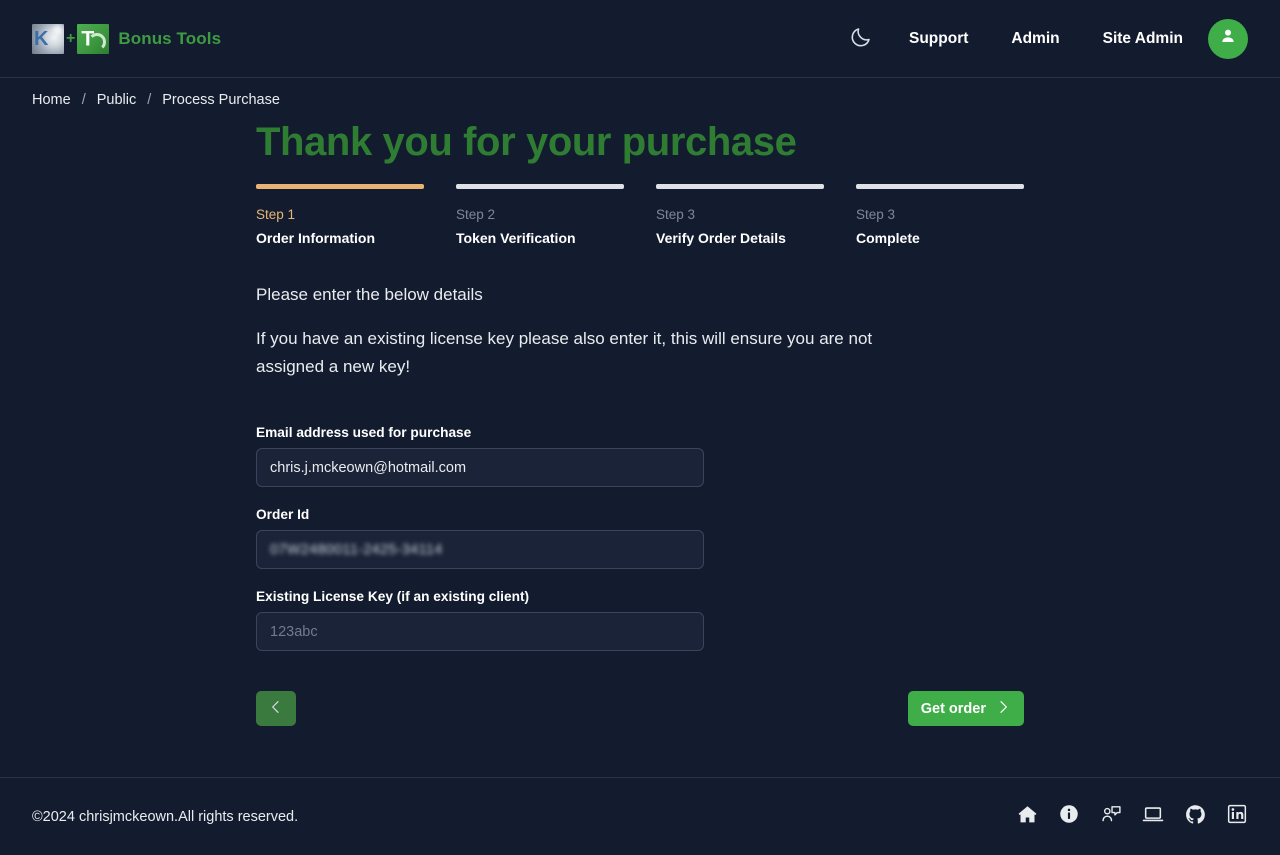 This screenshot has height=855, width=1280. What do you see at coordinates (1132, 817) in the screenshot?
I see `footer-social-links` at bounding box center [1132, 817].